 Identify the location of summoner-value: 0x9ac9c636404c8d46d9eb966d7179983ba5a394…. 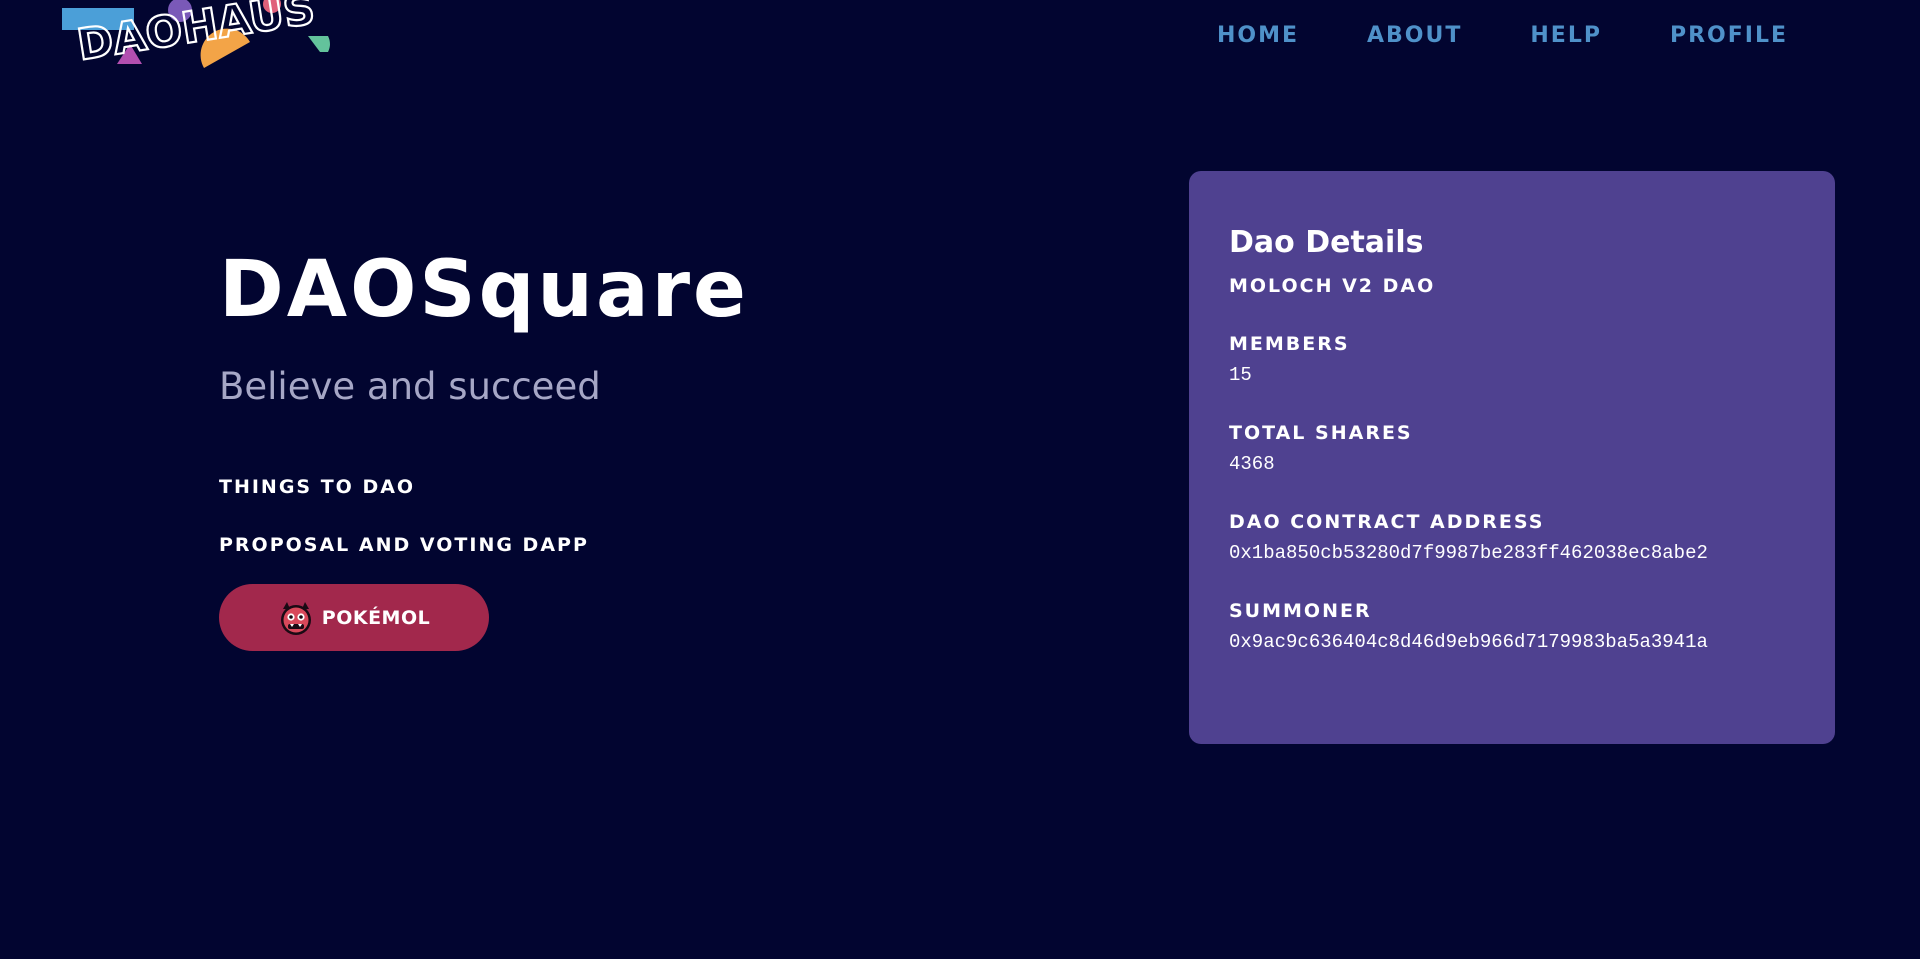
(1468, 642).